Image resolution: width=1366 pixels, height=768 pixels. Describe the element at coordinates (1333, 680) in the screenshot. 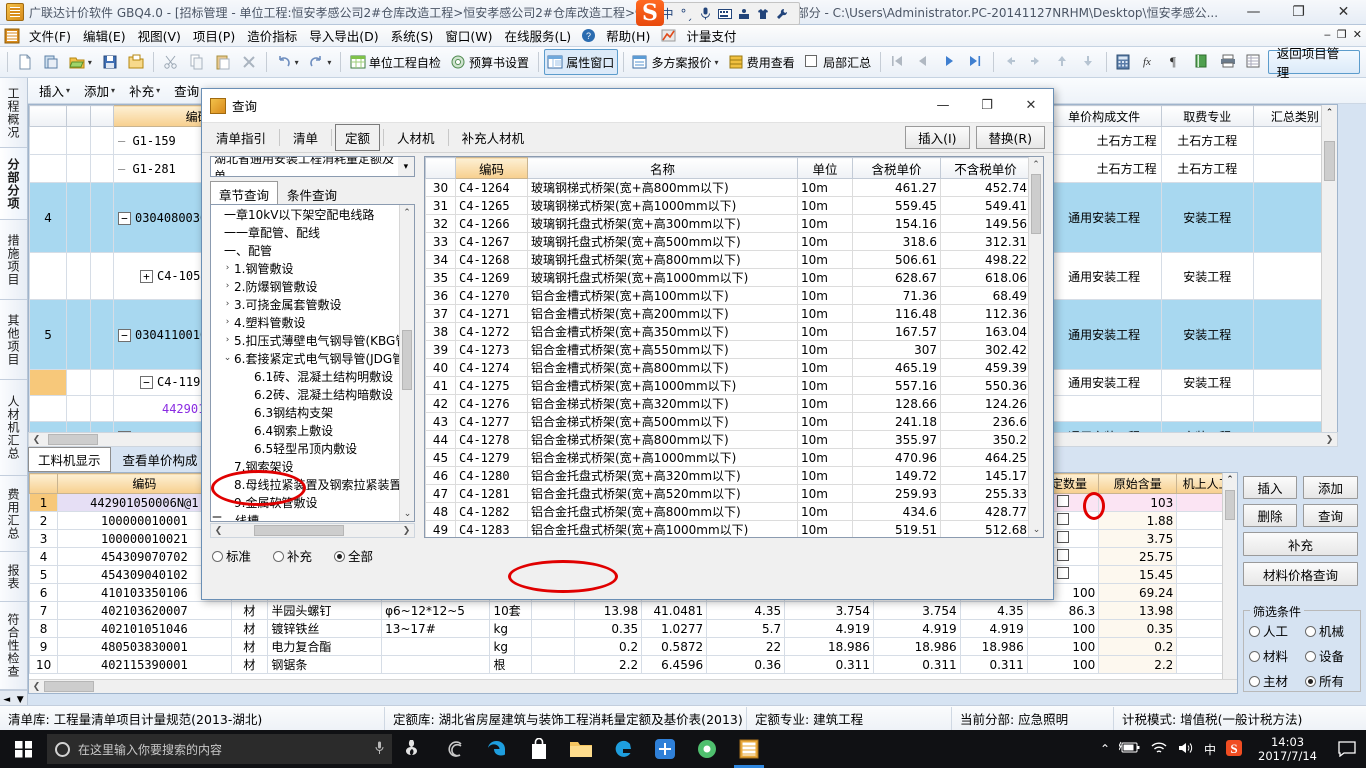

I see `filter-option-all: 所有` at that location.